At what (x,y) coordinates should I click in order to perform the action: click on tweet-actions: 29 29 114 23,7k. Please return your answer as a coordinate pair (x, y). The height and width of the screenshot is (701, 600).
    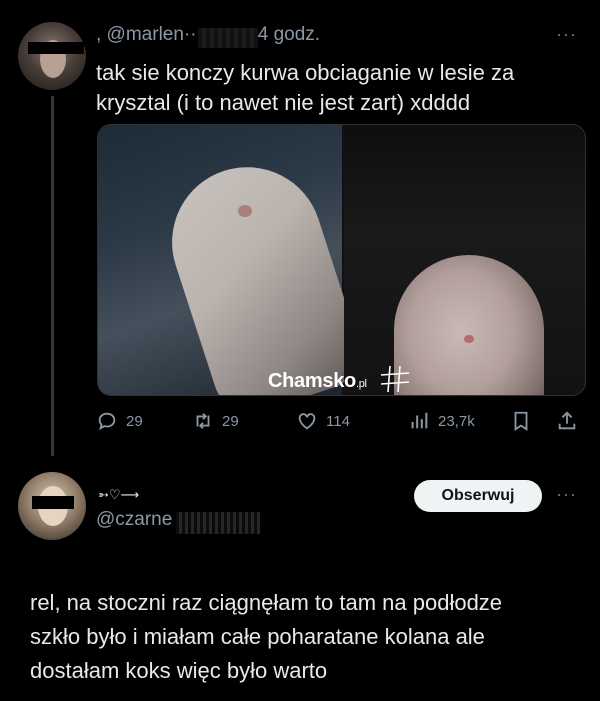
    Looking at the image, I should click on (341, 424).